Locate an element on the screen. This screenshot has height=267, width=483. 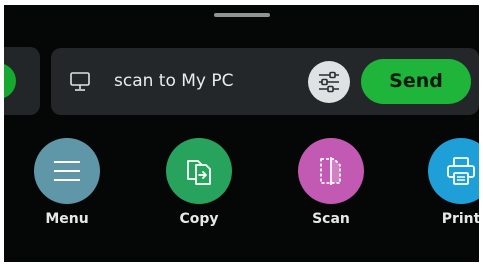
scan-document-icon is located at coordinates (330, 171).